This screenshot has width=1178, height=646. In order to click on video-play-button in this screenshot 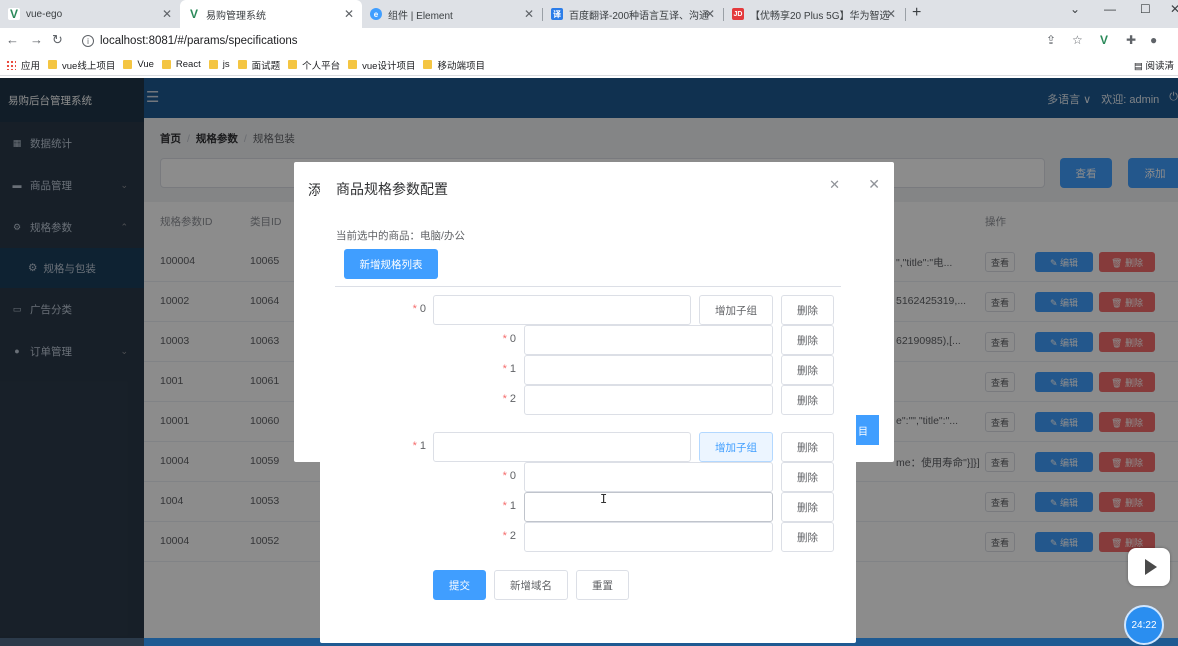, I will do `click(1149, 567)`.